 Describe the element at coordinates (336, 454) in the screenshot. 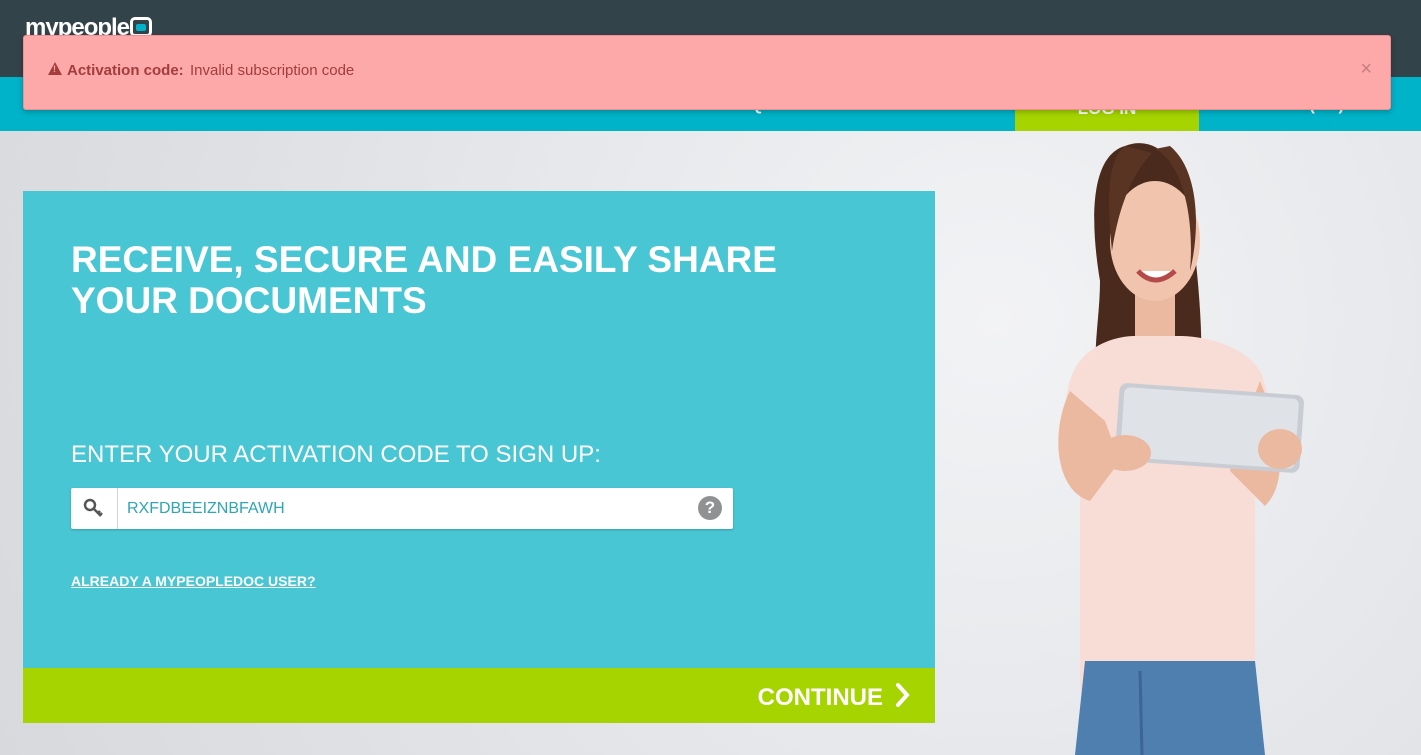

I see `activation-code-label: ENTER YOUR ACTIVATION CODE TO SIGN UP:` at that location.